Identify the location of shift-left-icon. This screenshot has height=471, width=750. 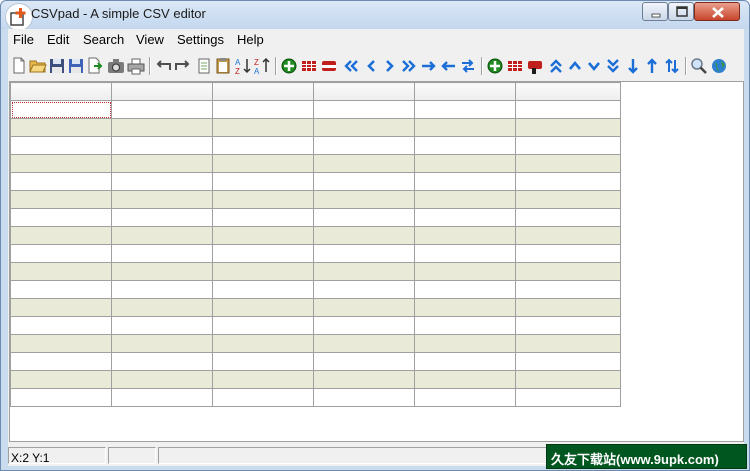
(448, 66).